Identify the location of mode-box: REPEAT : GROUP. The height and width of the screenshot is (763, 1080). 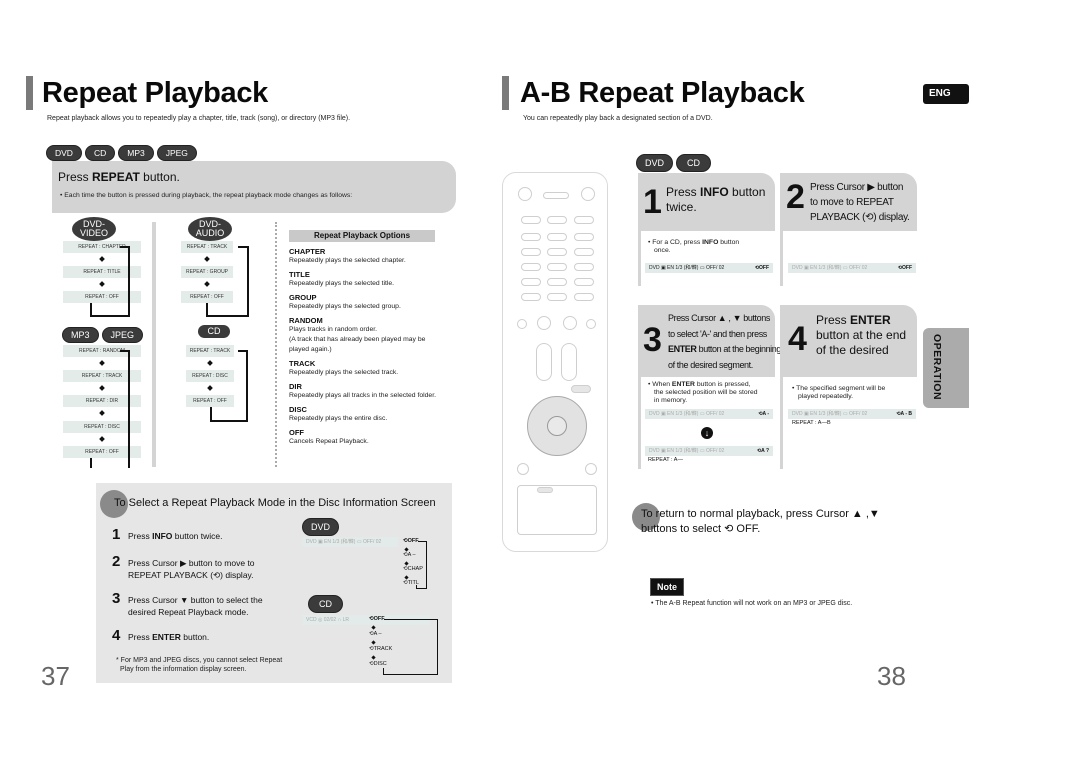
(207, 272).